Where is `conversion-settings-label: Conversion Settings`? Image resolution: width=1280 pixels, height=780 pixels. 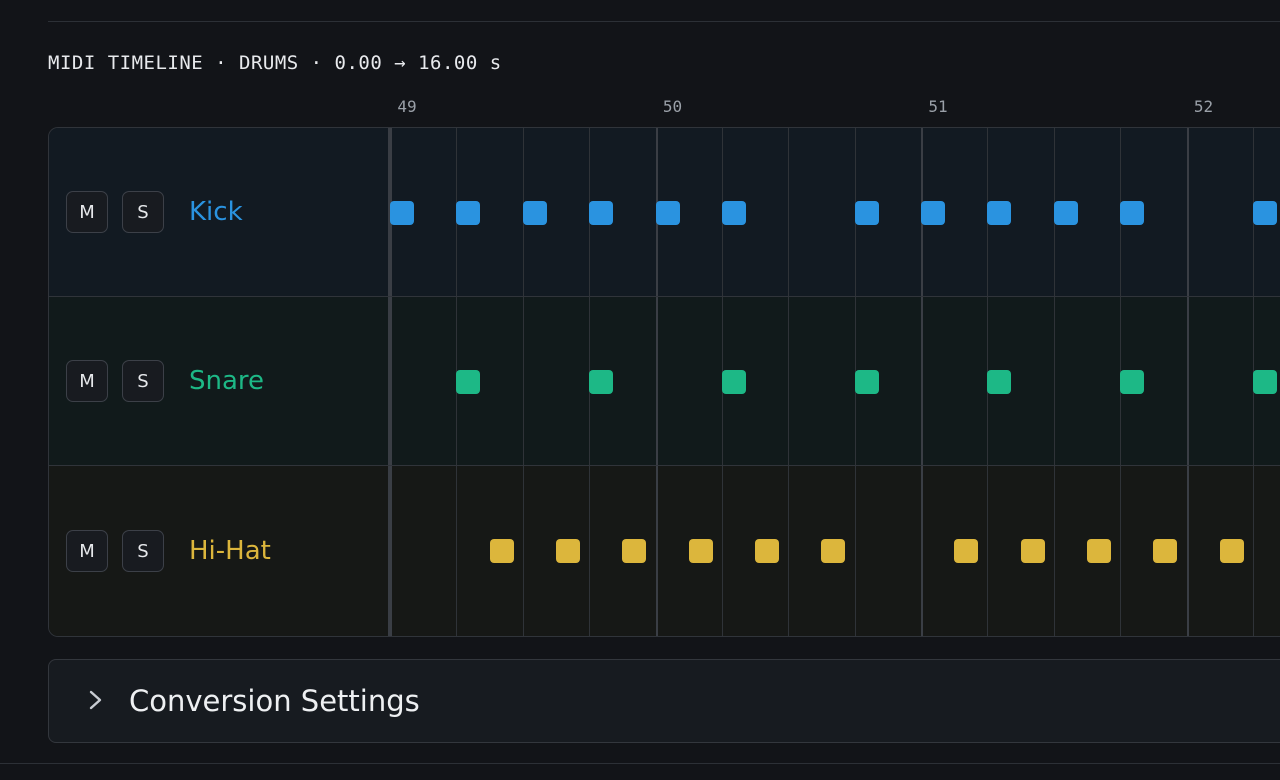
conversion-settings-label: Conversion Settings is located at coordinates (274, 701).